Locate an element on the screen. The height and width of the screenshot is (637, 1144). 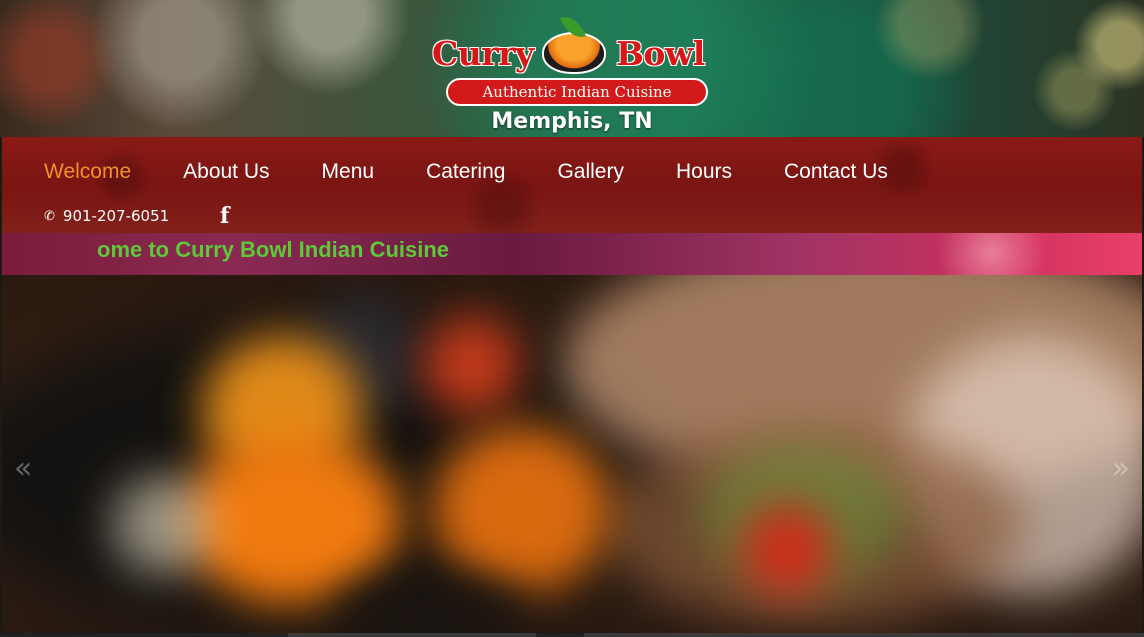
slider-next-button: » is located at coordinates (1121, 468).